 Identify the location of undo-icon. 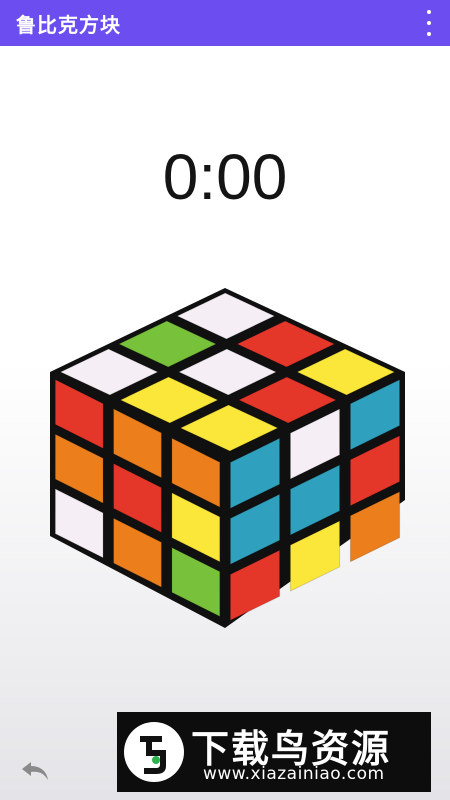
(36, 771).